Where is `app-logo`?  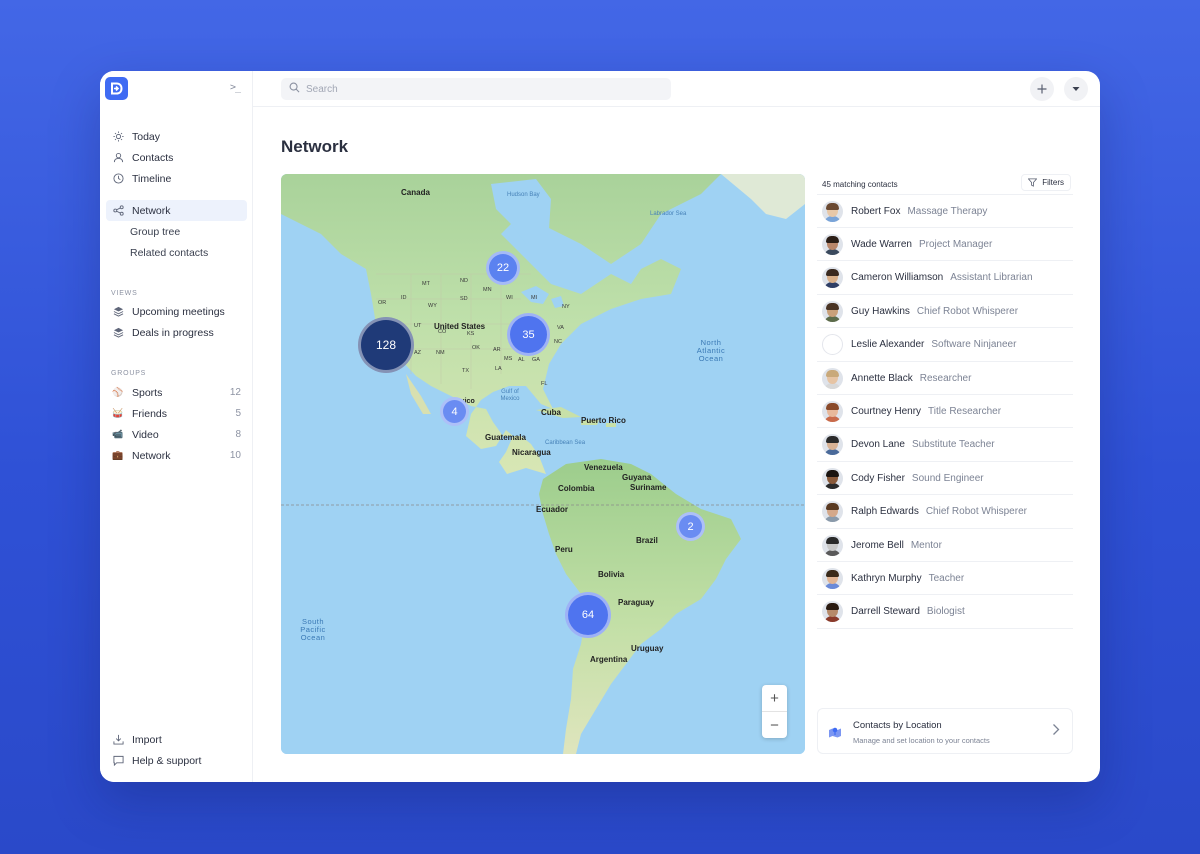
app-logo is located at coordinates (116, 88).